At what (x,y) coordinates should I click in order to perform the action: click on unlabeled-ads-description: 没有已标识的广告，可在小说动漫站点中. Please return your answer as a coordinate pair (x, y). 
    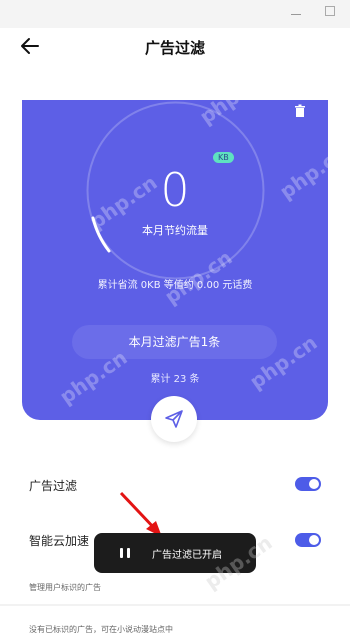
    Looking at the image, I should click on (101, 629).